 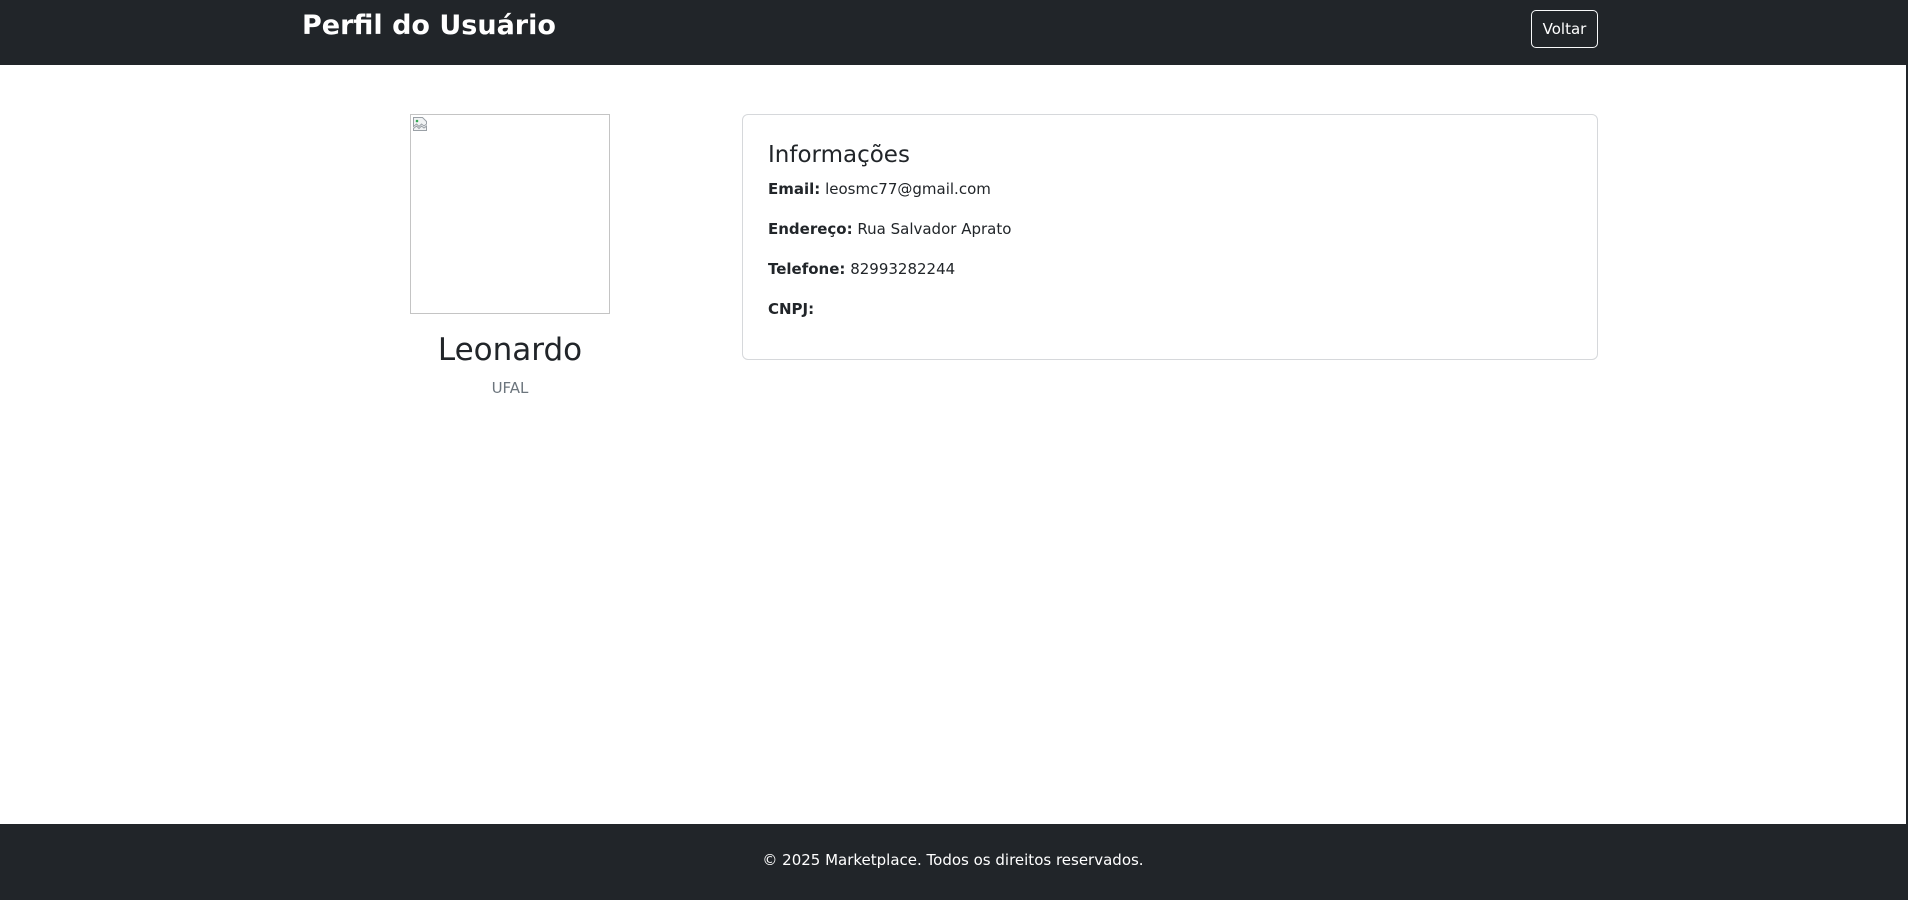 What do you see at coordinates (510, 388) in the screenshot?
I see `user-organization: UFAL` at bounding box center [510, 388].